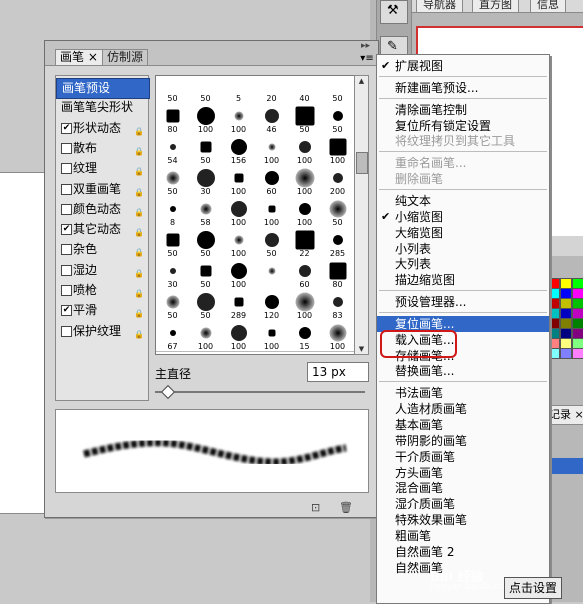 The width and height of the screenshot is (583, 604). What do you see at coordinates (361, 215) in the screenshot?
I see `brush-grid-scrollbar: ▲ ▼` at bounding box center [361, 215].